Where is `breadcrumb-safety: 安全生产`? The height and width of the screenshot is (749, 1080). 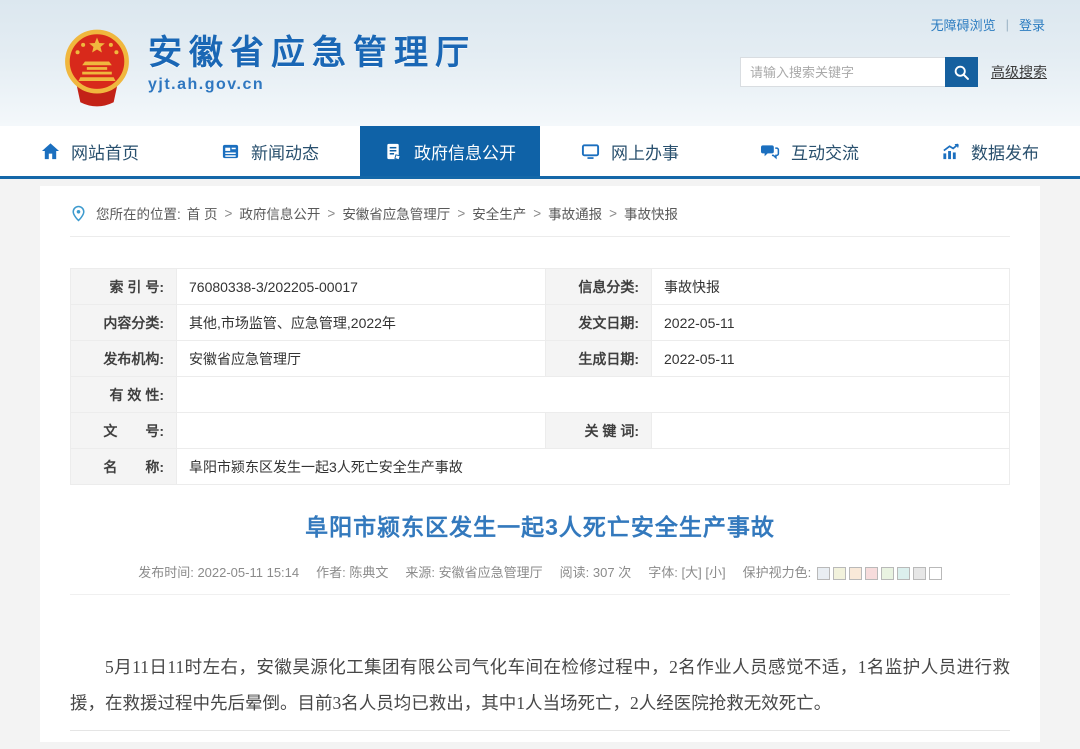 breadcrumb-safety: 安全生产 is located at coordinates (499, 213).